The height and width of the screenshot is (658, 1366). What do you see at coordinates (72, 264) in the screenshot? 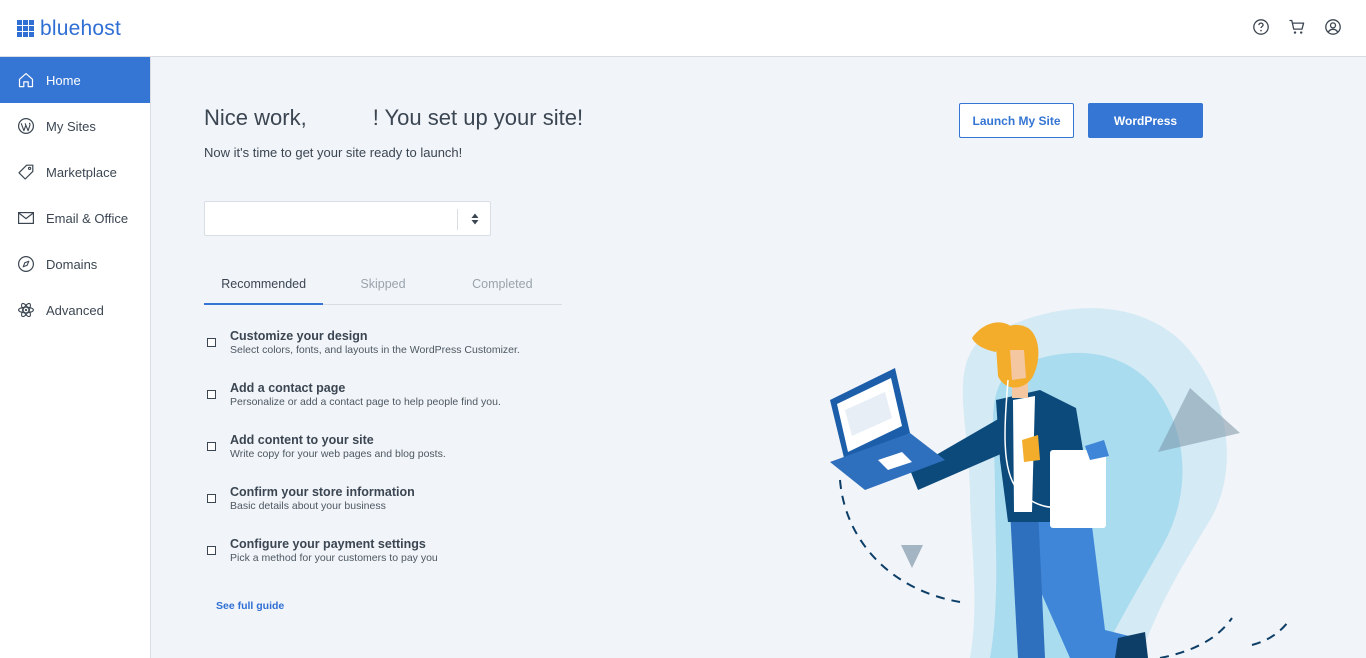
I see `sidebar-item-label: Domains` at bounding box center [72, 264].